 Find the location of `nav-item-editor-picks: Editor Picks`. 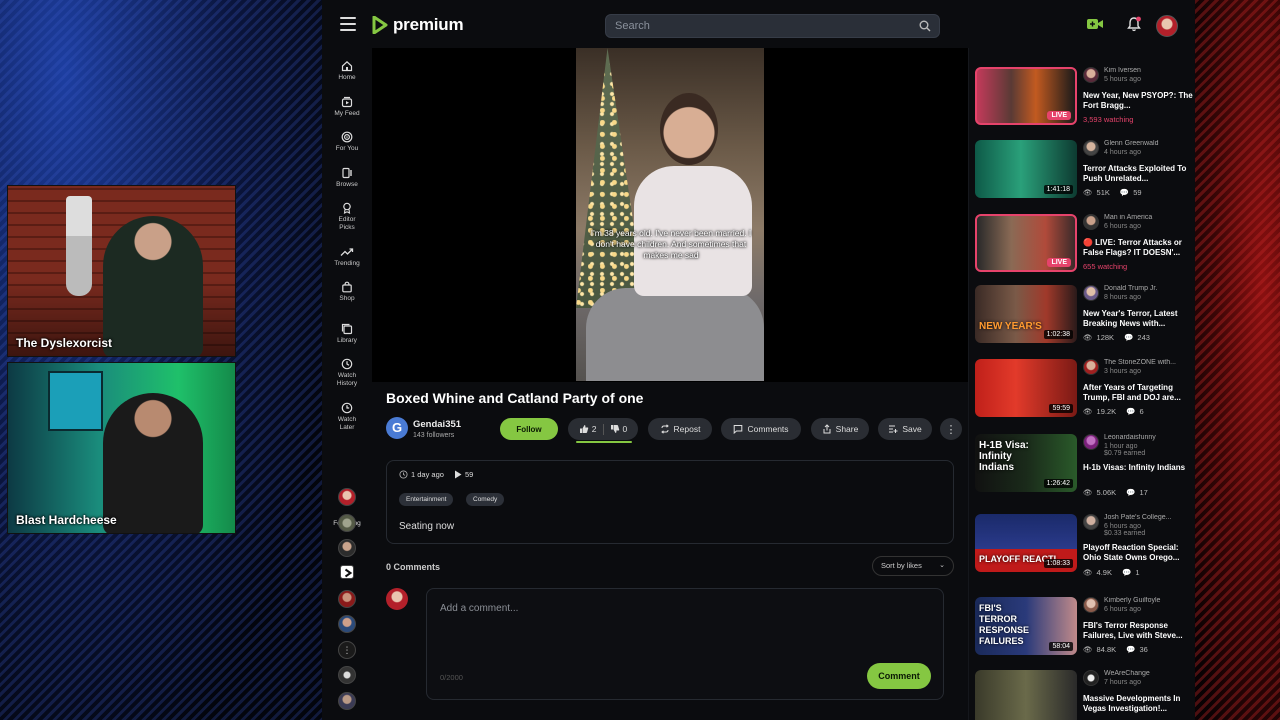

nav-item-editor-picks: Editor Picks is located at coordinates (347, 217).